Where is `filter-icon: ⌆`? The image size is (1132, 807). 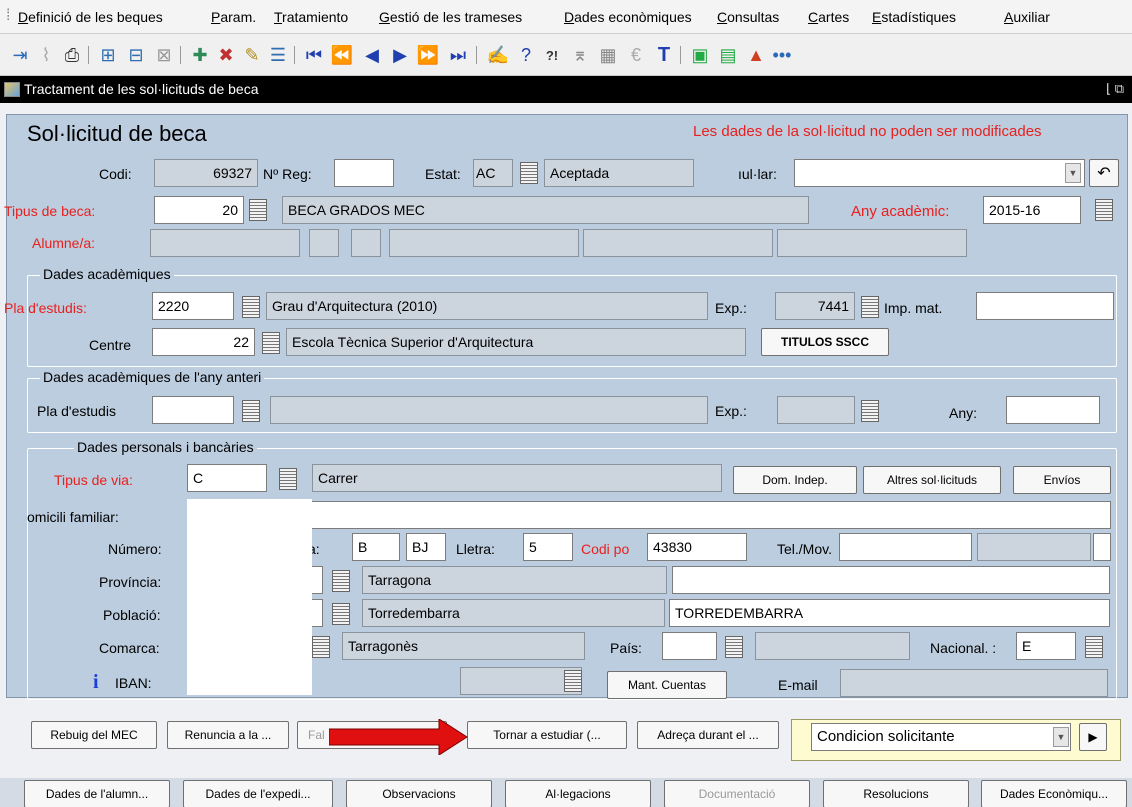 filter-icon: ⌆ is located at coordinates (580, 55).